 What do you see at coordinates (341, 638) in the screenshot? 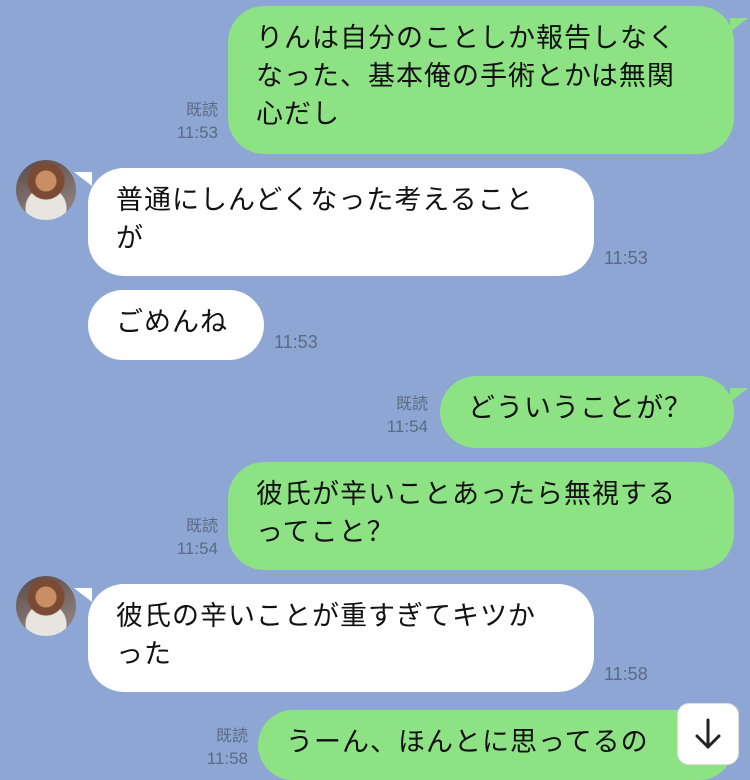
I see `message-bubble-incoming: 彼氏の辛いことが重すぎてキツか った` at bounding box center [341, 638].